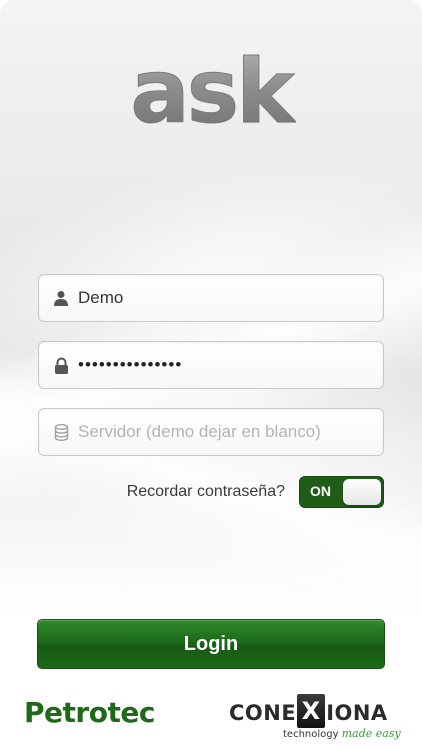 Image resolution: width=422 pixels, height=750 pixels. I want to click on petrotec-logo: Petrotec, so click(89, 712).